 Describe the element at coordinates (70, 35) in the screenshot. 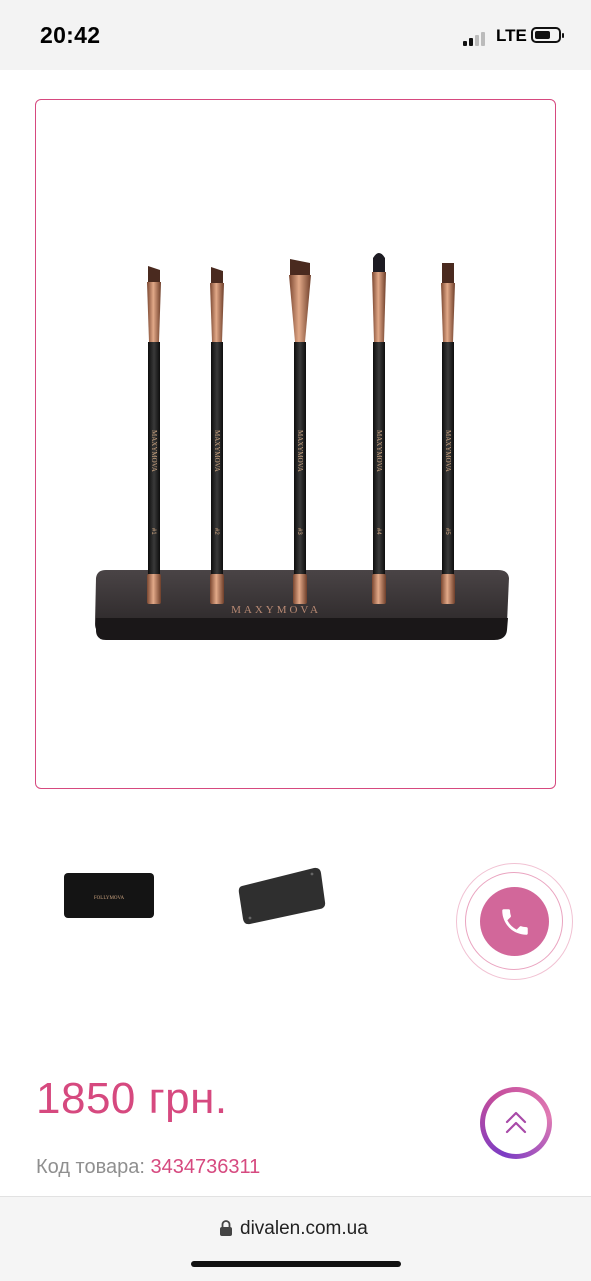

I see `status-time: 20:42` at that location.